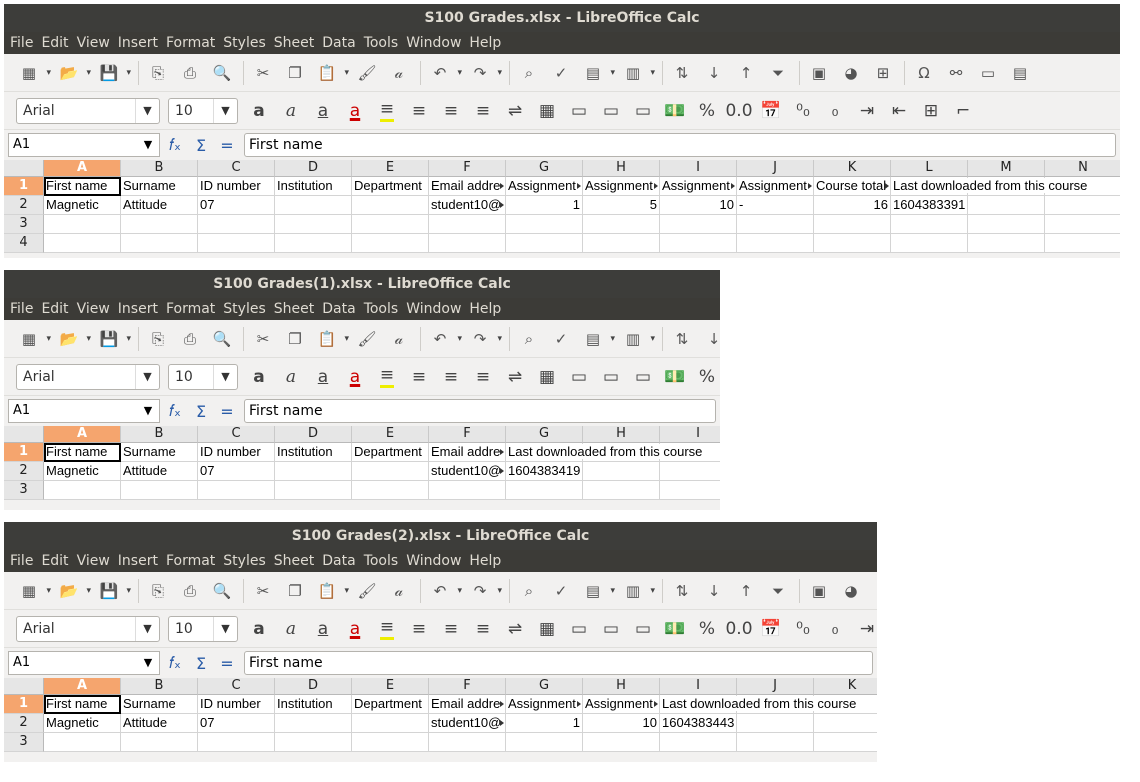 The width and height of the screenshot is (1140, 782). What do you see at coordinates (621, 168) in the screenshot?
I see `column-header-h: H` at bounding box center [621, 168].